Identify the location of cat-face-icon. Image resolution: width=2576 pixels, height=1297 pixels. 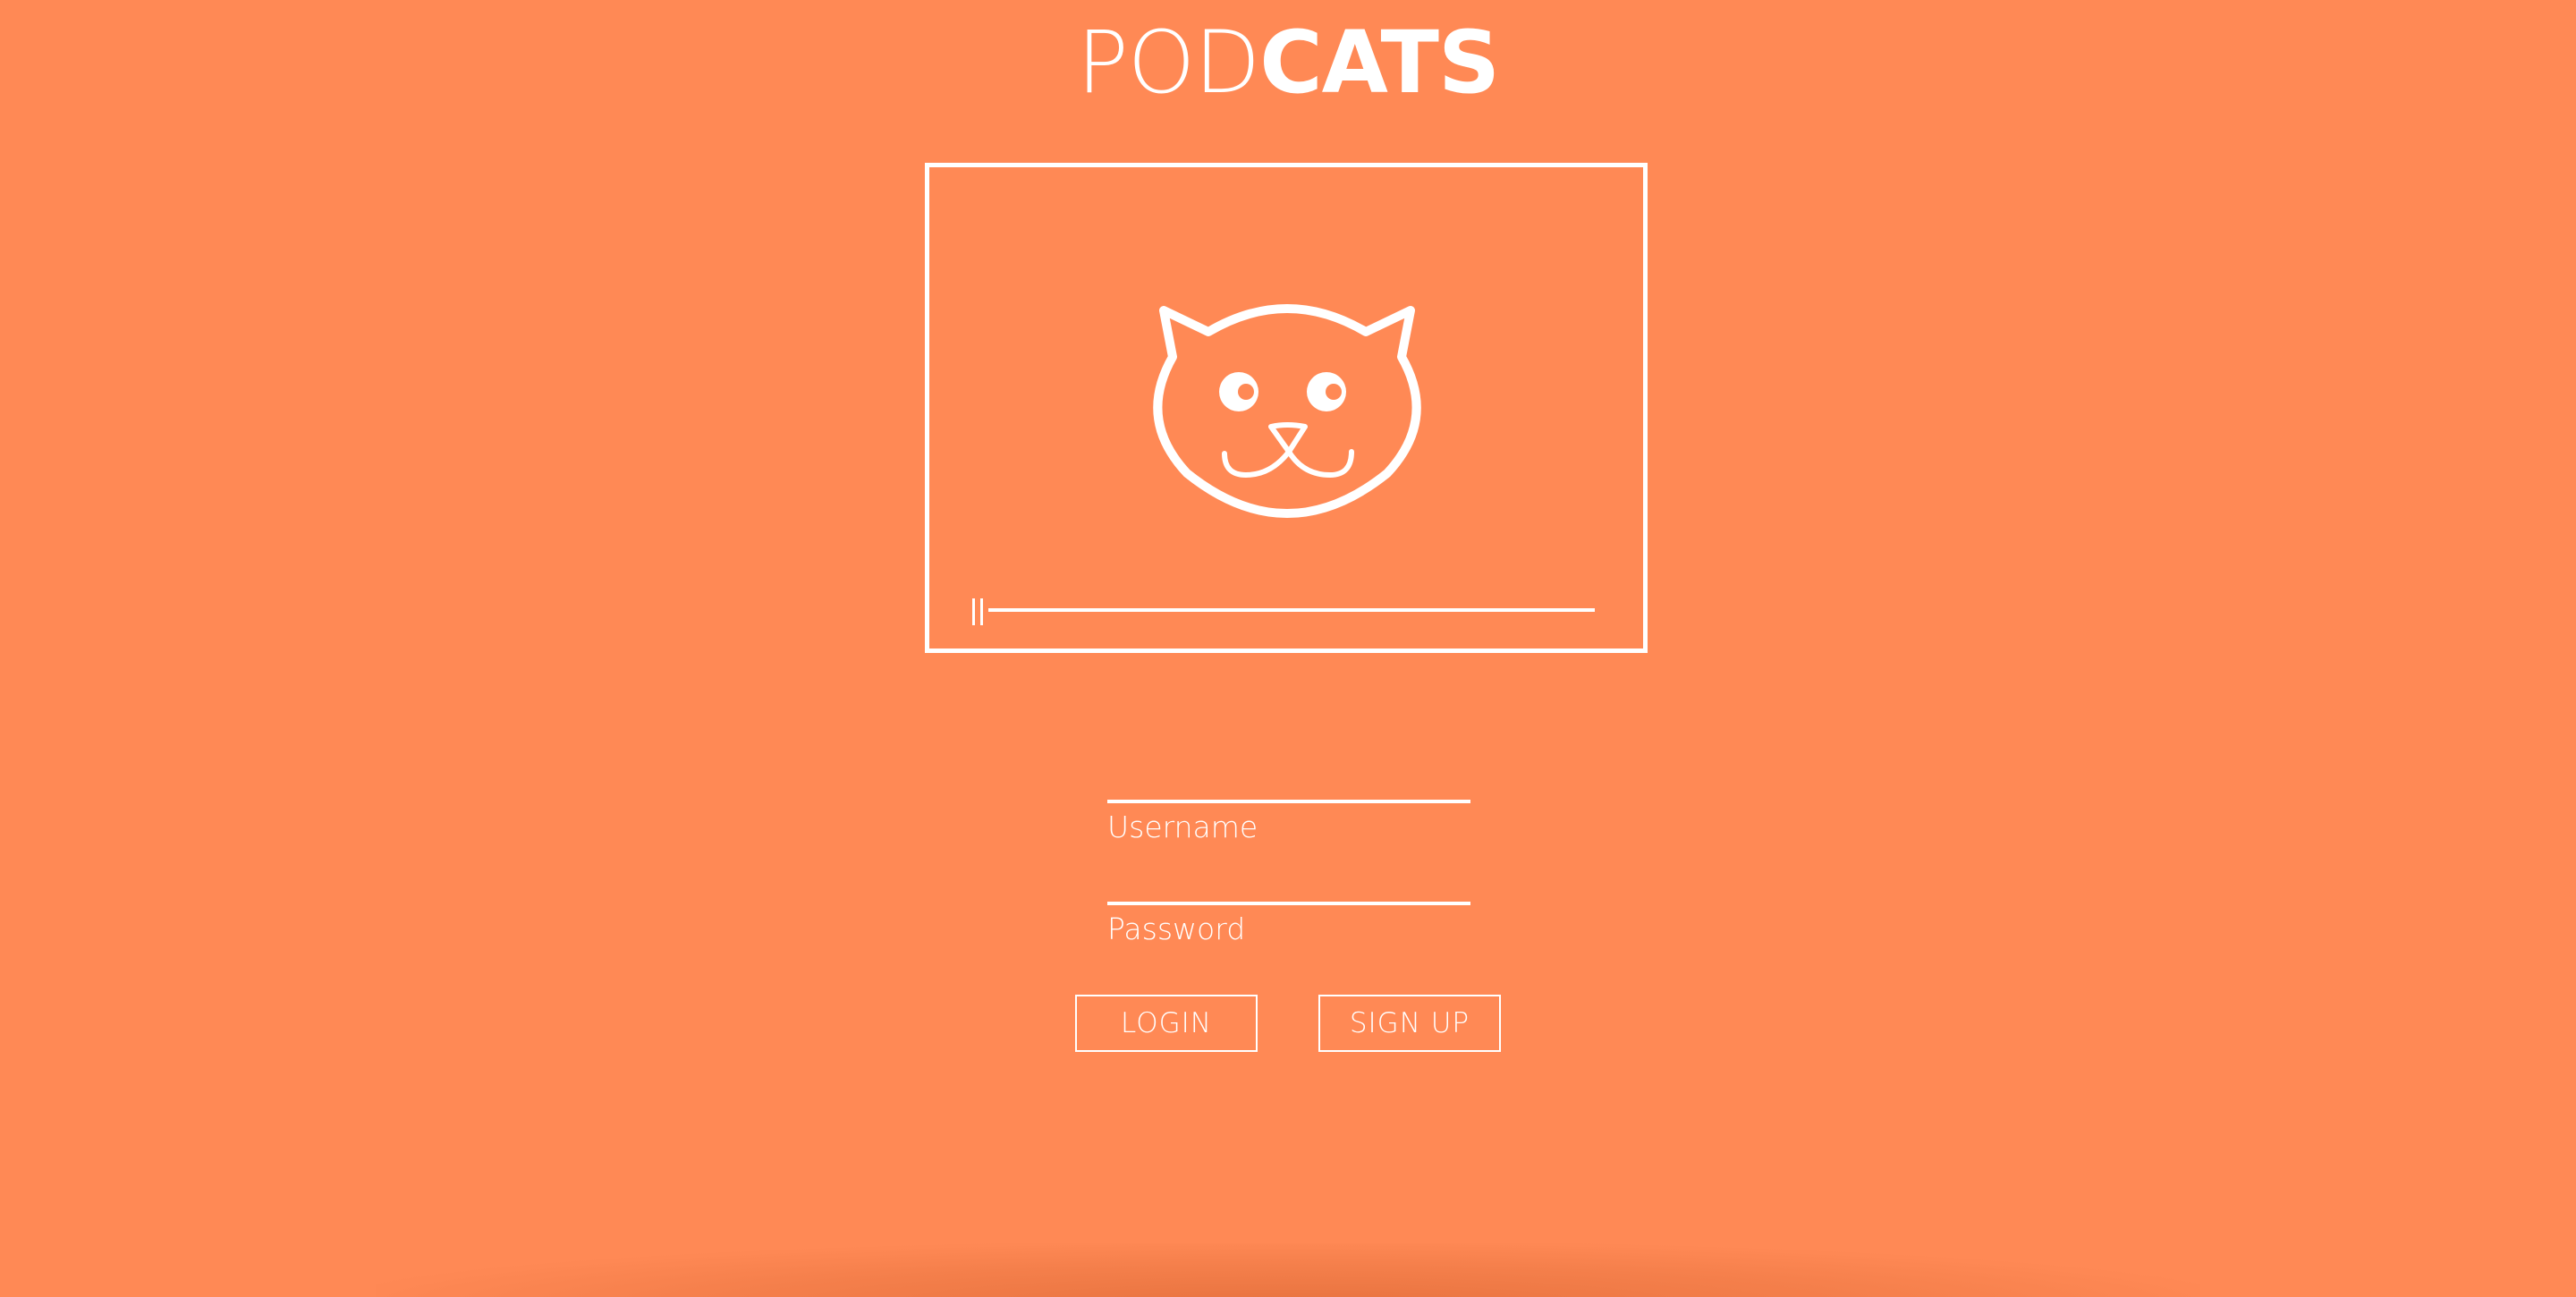
(1287, 411).